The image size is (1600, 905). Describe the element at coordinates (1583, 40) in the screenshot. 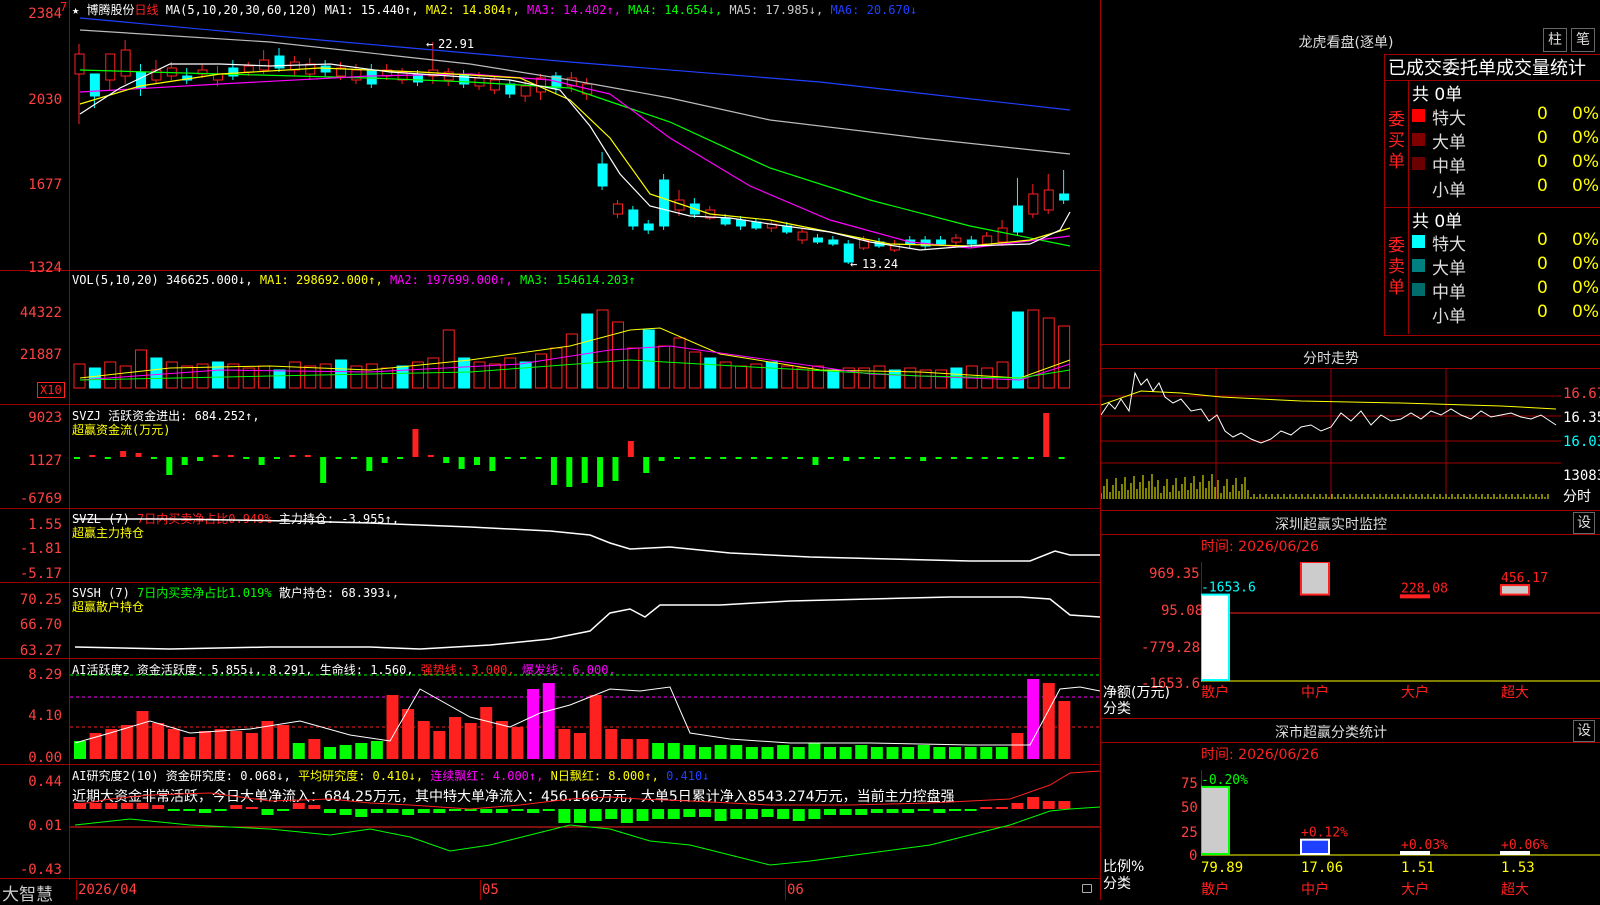

I see `pen-toggle-button: 笔` at that location.